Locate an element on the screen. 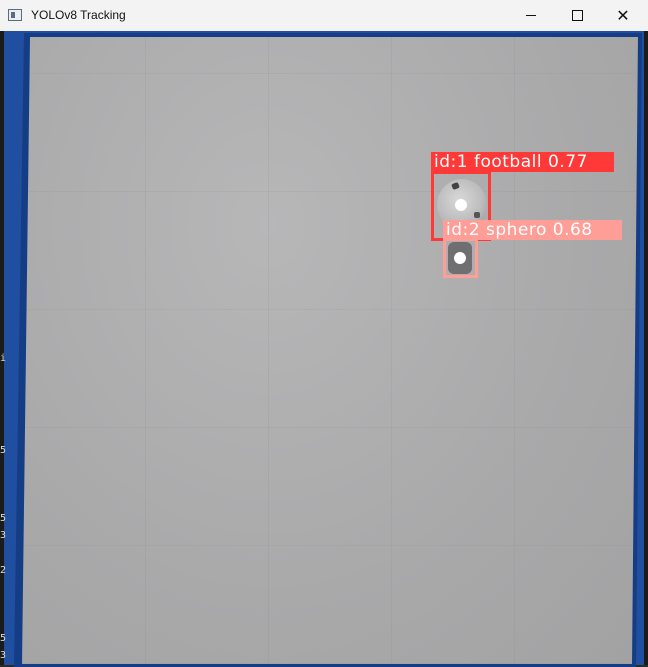  right-edge is located at coordinates (646, 348).